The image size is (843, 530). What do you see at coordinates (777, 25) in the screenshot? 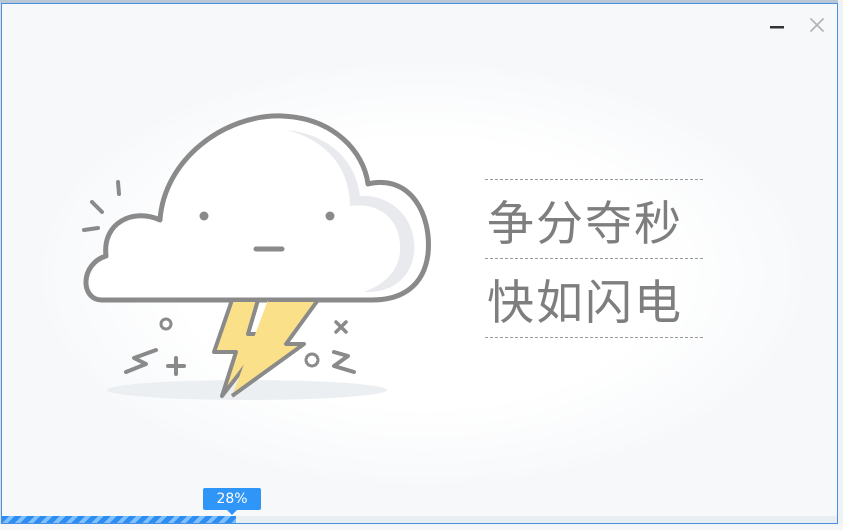
I see `minimize-button` at bounding box center [777, 25].